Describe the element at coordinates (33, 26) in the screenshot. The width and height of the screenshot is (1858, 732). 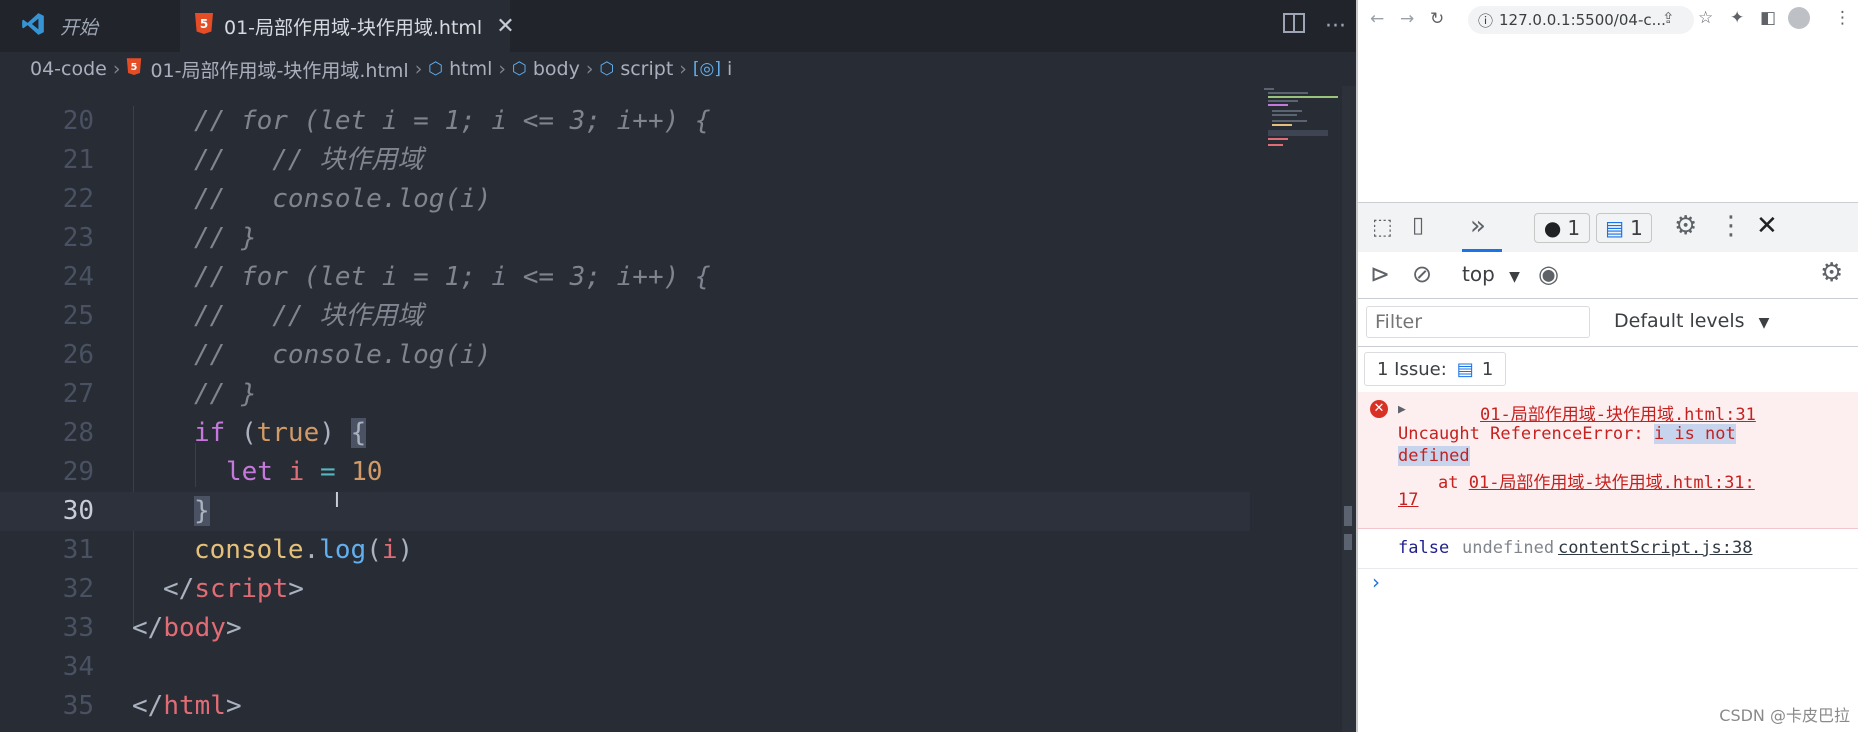
I see `vscode-logo-icon` at that location.